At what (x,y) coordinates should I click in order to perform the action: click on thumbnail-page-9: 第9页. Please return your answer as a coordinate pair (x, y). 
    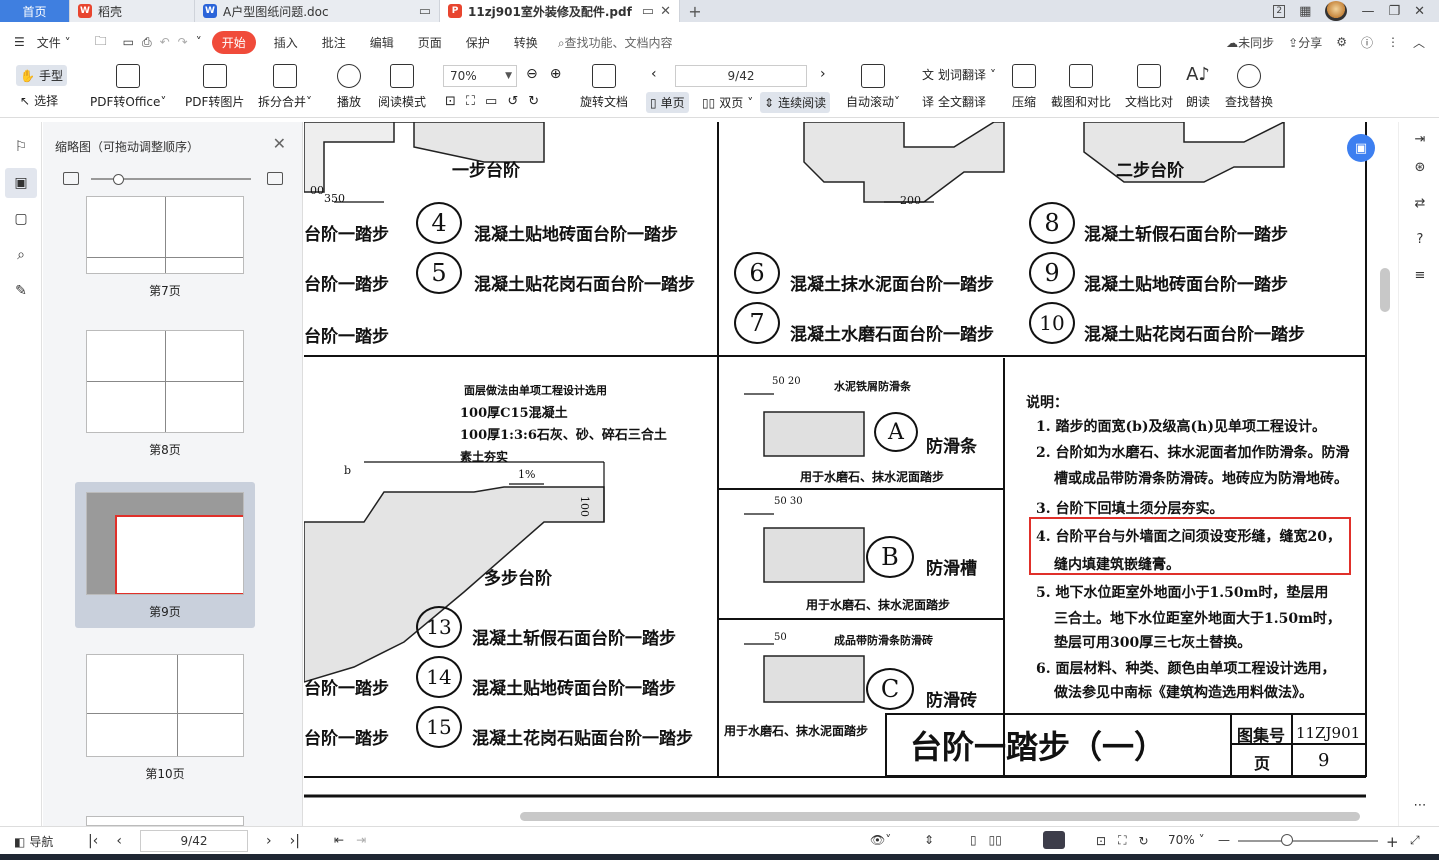
    Looking at the image, I should click on (165, 555).